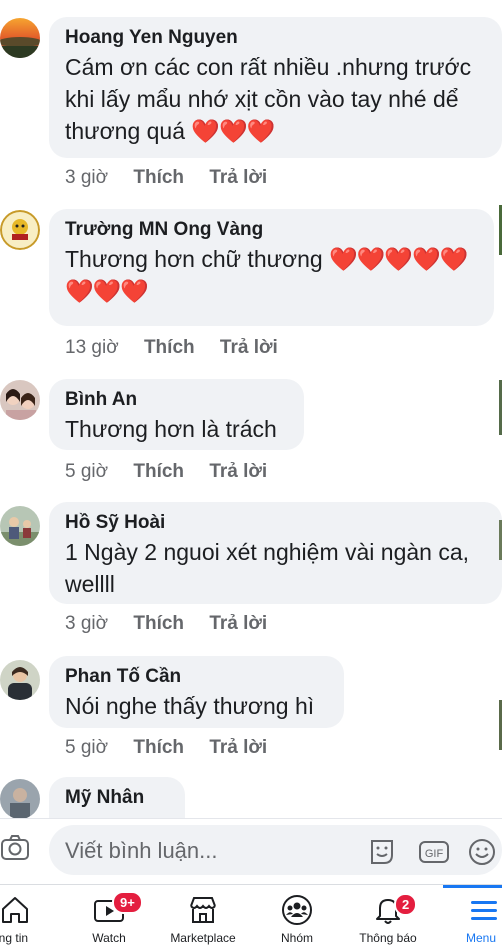 This screenshot has width=502, height=947. What do you see at coordinates (267, 552) in the screenshot?
I see `comment-line: 1 Ngày 2 nguoi xét nghiệm vài ngàn ca,` at bounding box center [267, 552].